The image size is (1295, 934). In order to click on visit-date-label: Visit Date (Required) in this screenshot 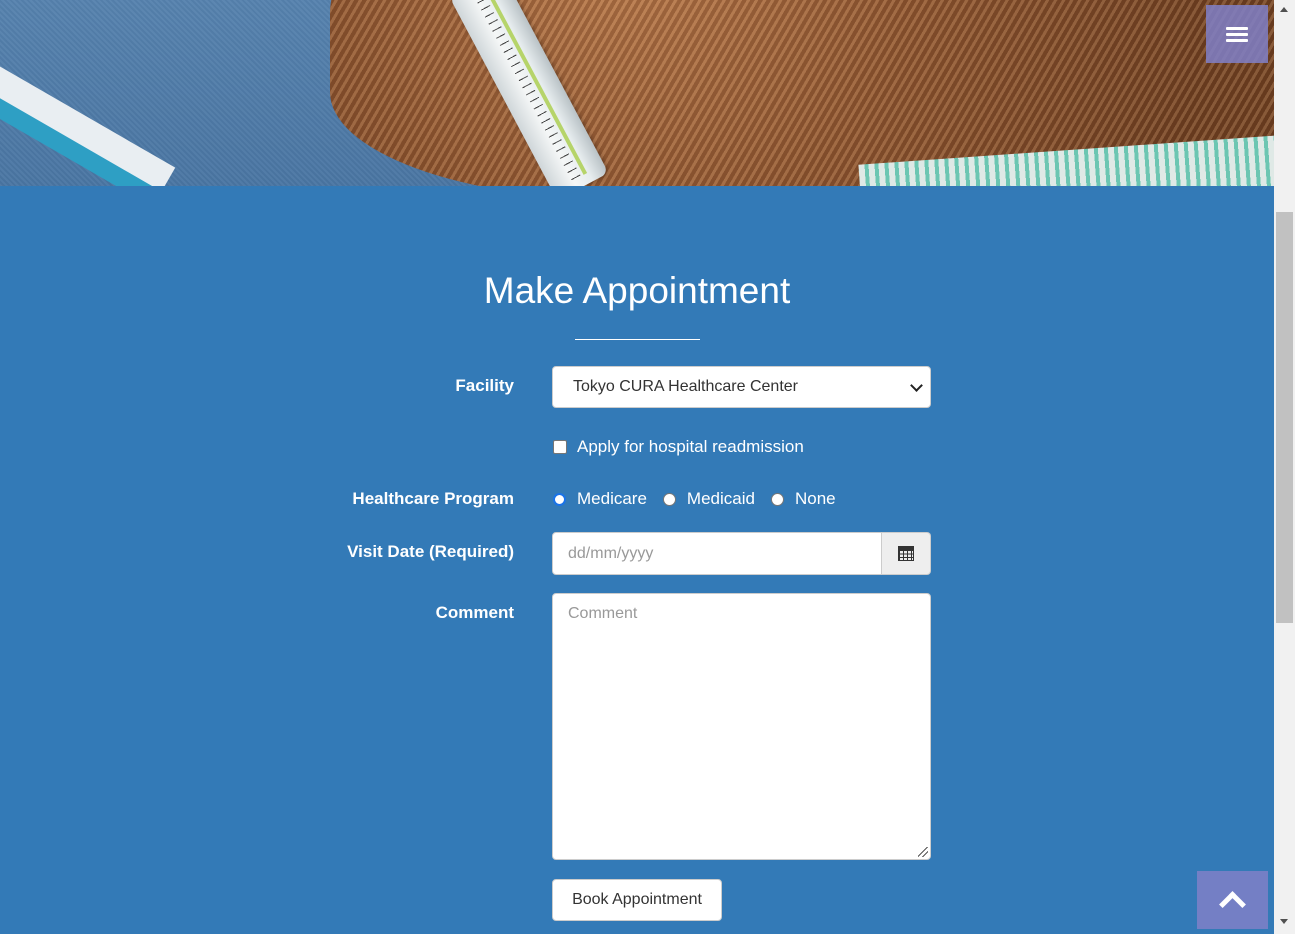, I will do `click(430, 551)`.